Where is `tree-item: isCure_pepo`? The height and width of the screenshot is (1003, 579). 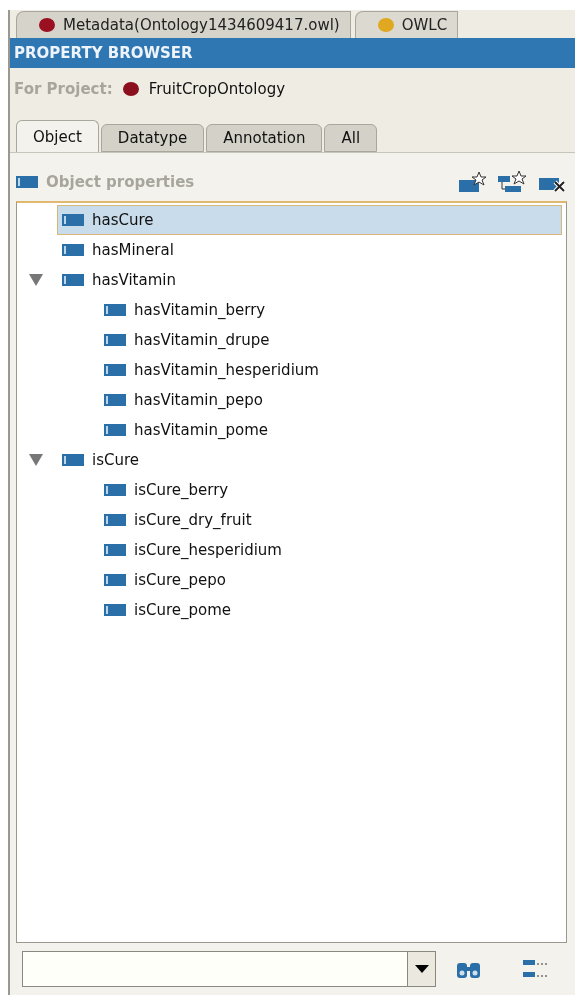
tree-item: isCure_pepo is located at coordinates (165, 580).